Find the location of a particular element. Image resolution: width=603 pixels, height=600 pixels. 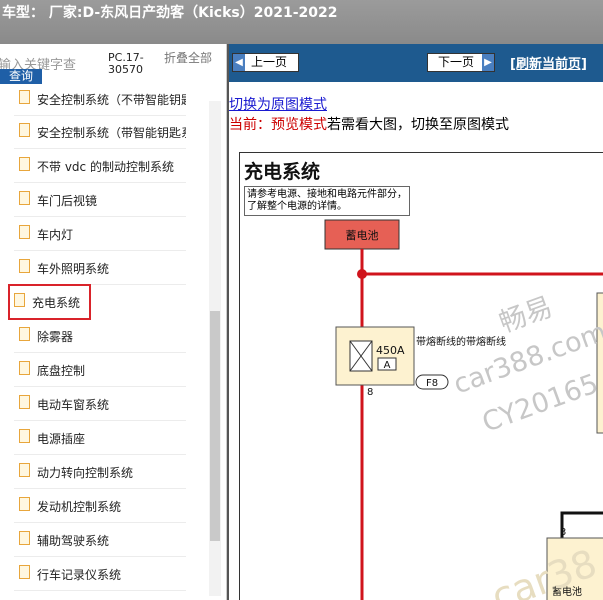

list-item: 电源插座 is located at coordinates (100, 438).